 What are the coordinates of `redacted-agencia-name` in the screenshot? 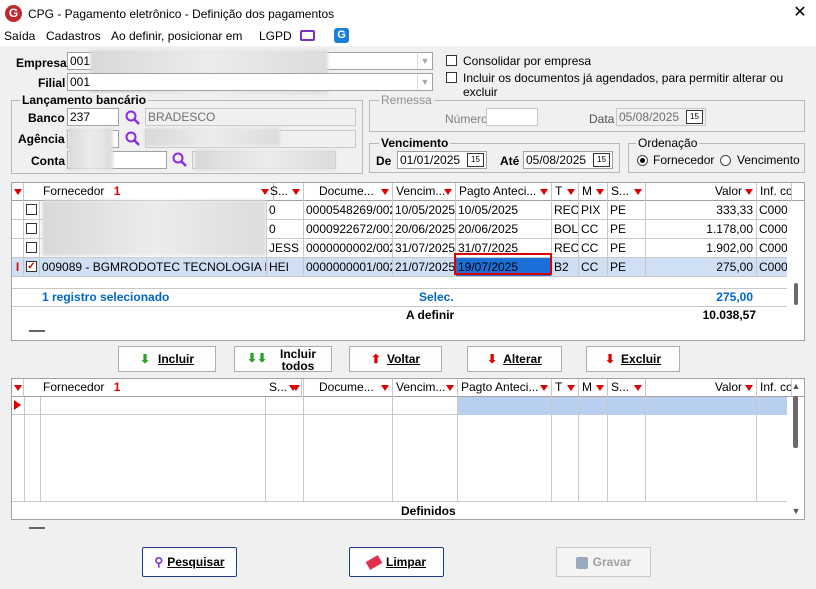 It's located at (212, 137).